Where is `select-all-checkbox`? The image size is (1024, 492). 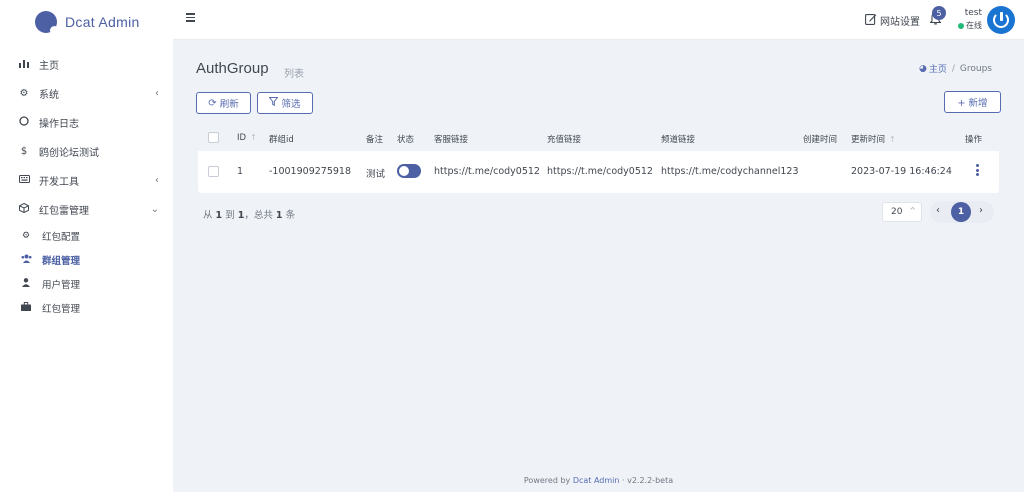 select-all-checkbox is located at coordinates (213, 137).